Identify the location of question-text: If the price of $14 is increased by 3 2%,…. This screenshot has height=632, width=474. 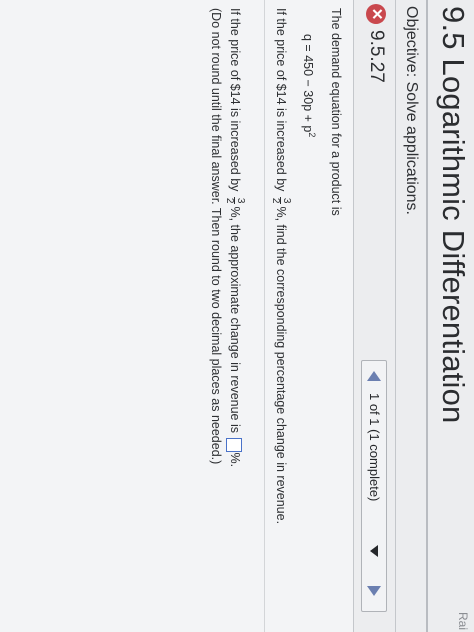
(281, 266).